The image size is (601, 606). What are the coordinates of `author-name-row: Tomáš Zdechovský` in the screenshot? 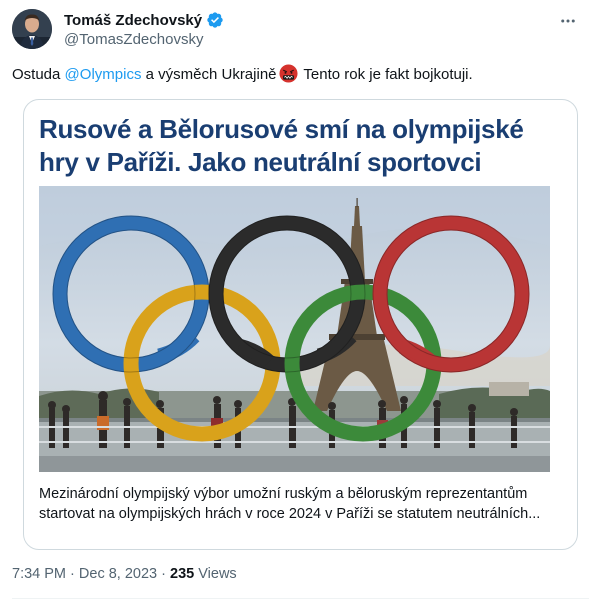 It's located at (144, 20).